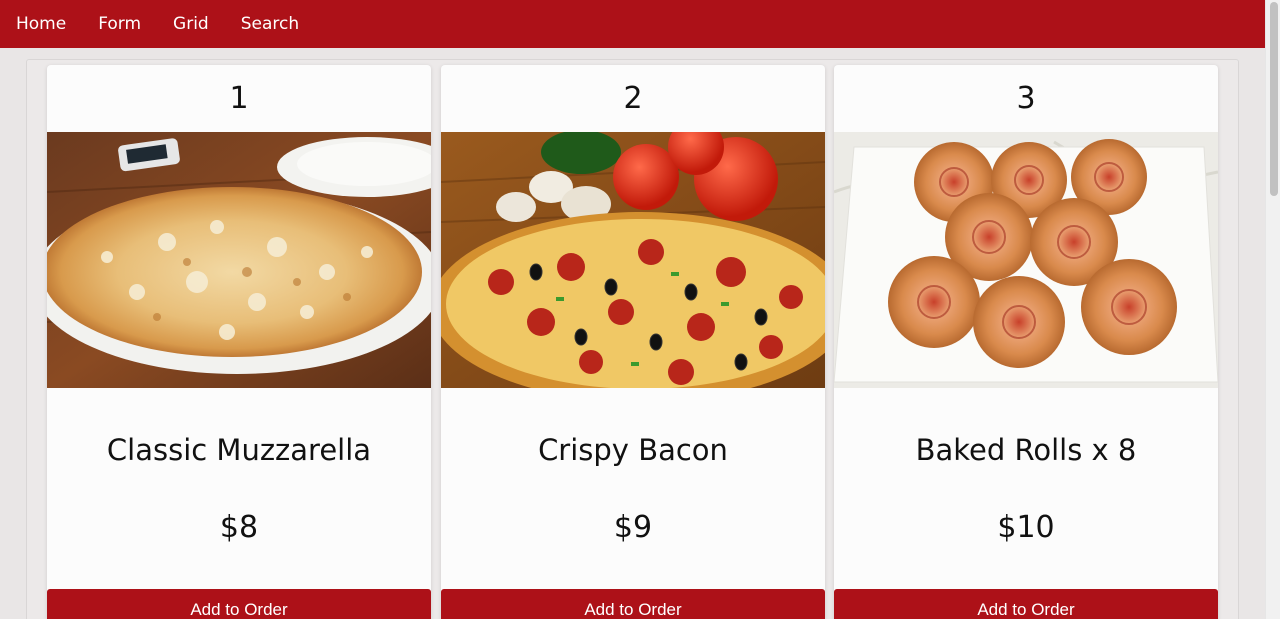 The height and width of the screenshot is (619, 1280). What do you see at coordinates (239, 527) in the screenshot?
I see `product-price: $8` at bounding box center [239, 527].